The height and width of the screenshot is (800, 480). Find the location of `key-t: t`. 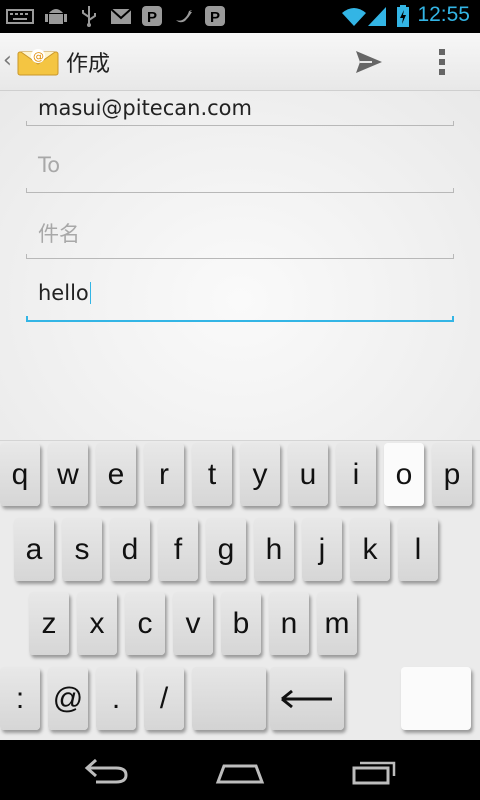

key-t: t is located at coordinates (212, 474).